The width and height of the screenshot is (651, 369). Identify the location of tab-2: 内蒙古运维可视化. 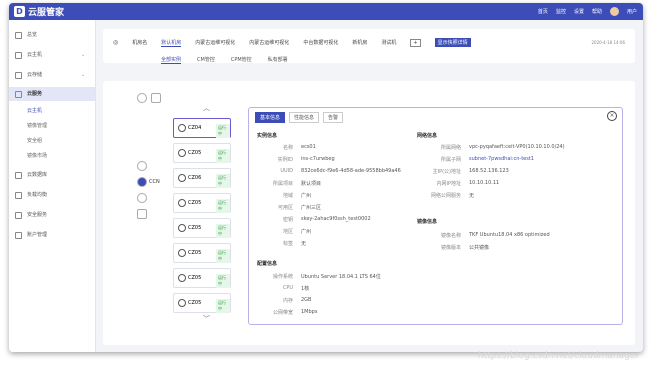
(269, 42).